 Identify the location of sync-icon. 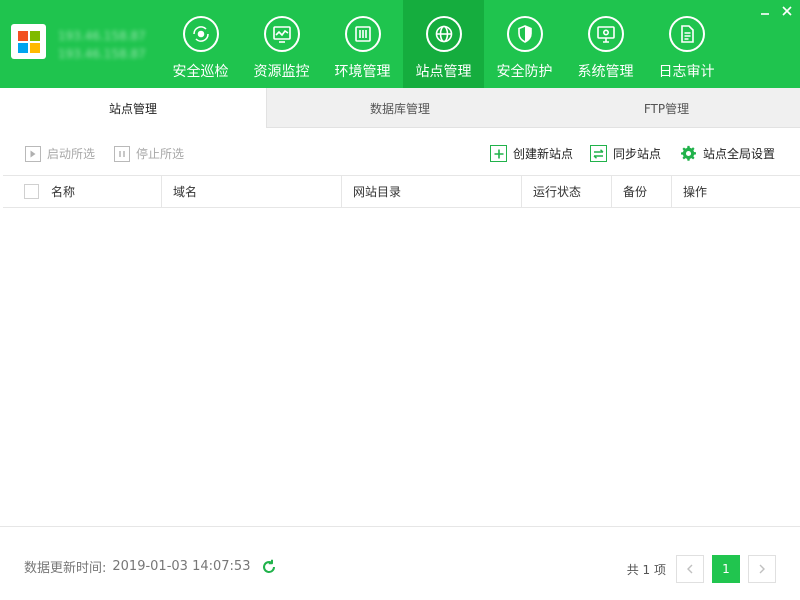
(598, 153).